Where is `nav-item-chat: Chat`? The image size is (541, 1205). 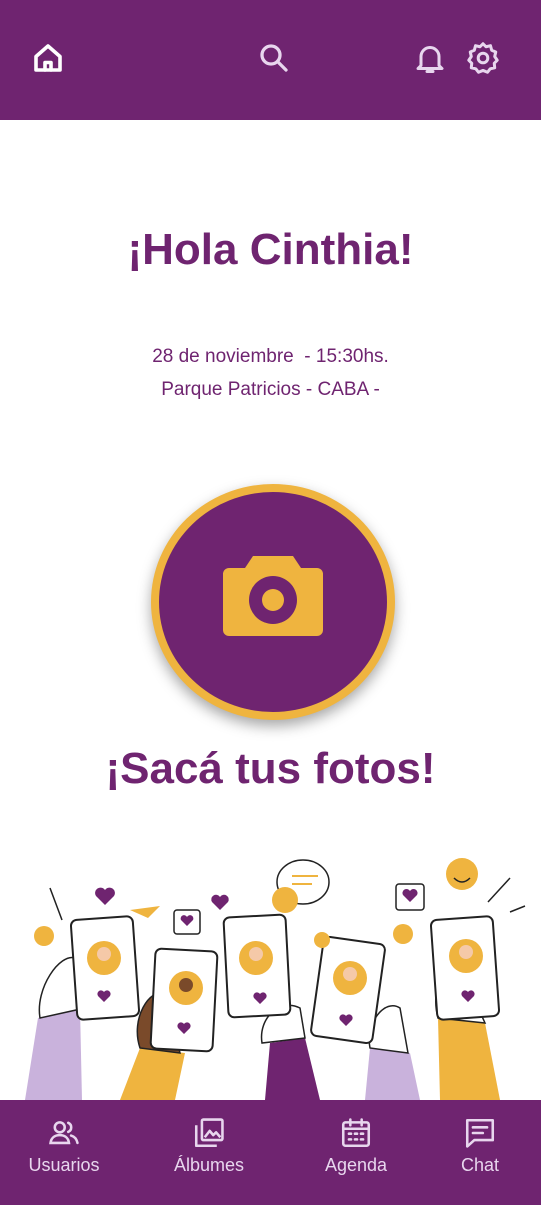 nav-item-chat: Chat is located at coordinates (480, 1152).